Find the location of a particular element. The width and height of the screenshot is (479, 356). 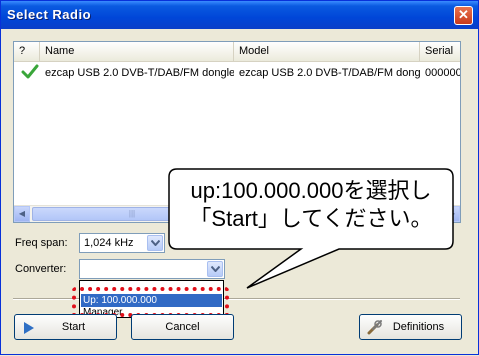

start-button-label: Start is located at coordinates (73, 327).